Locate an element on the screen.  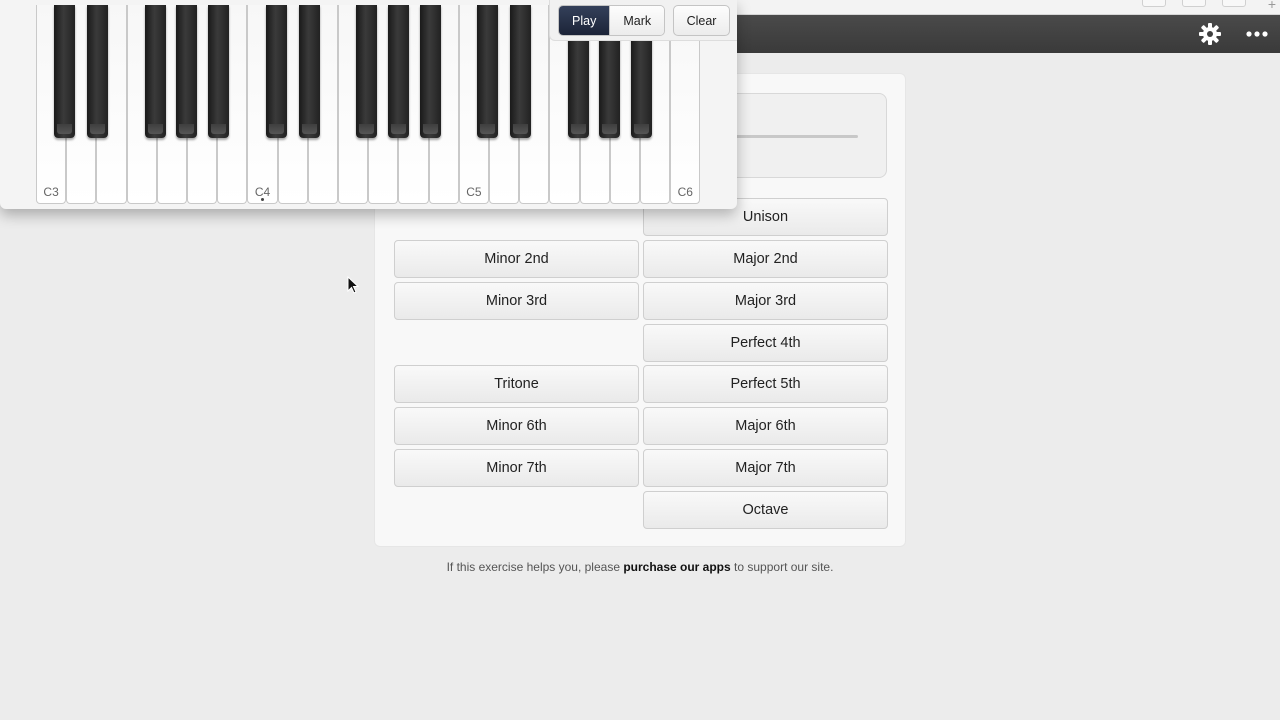
octave-label: C6 is located at coordinates (685, 192).